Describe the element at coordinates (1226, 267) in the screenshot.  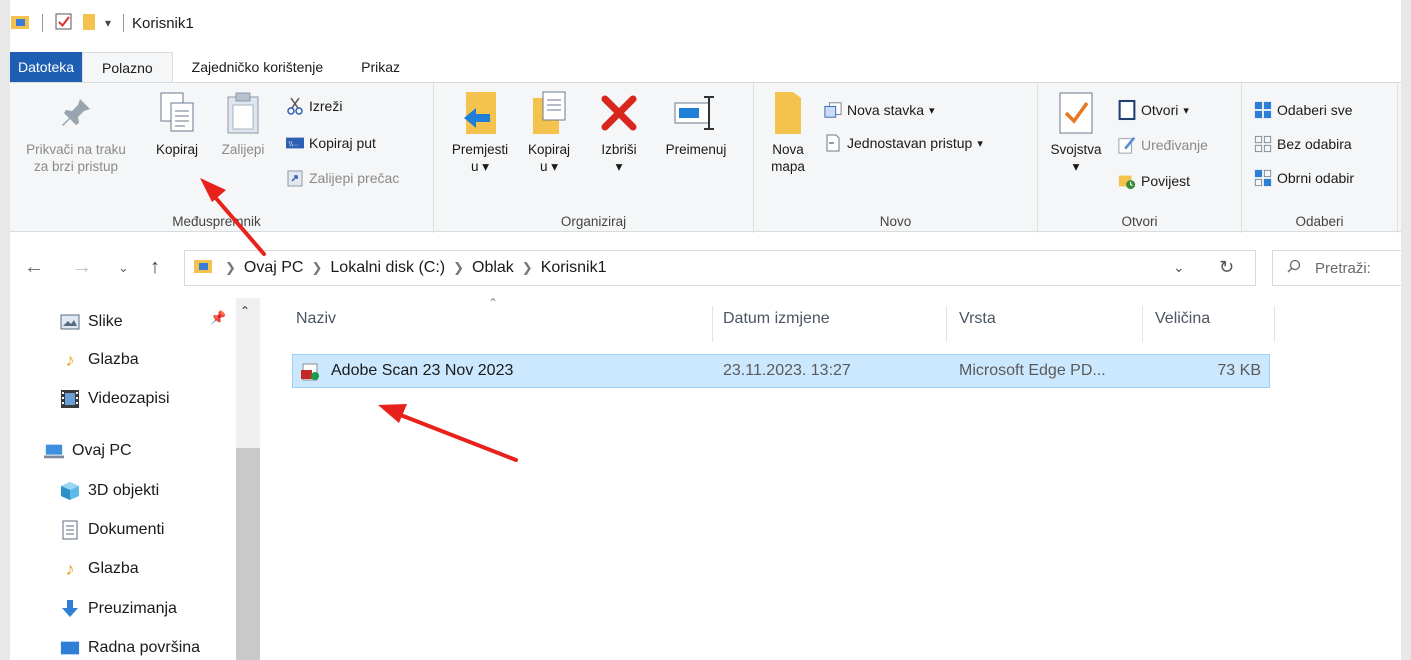
I see `refresh-icon: ↻` at that location.